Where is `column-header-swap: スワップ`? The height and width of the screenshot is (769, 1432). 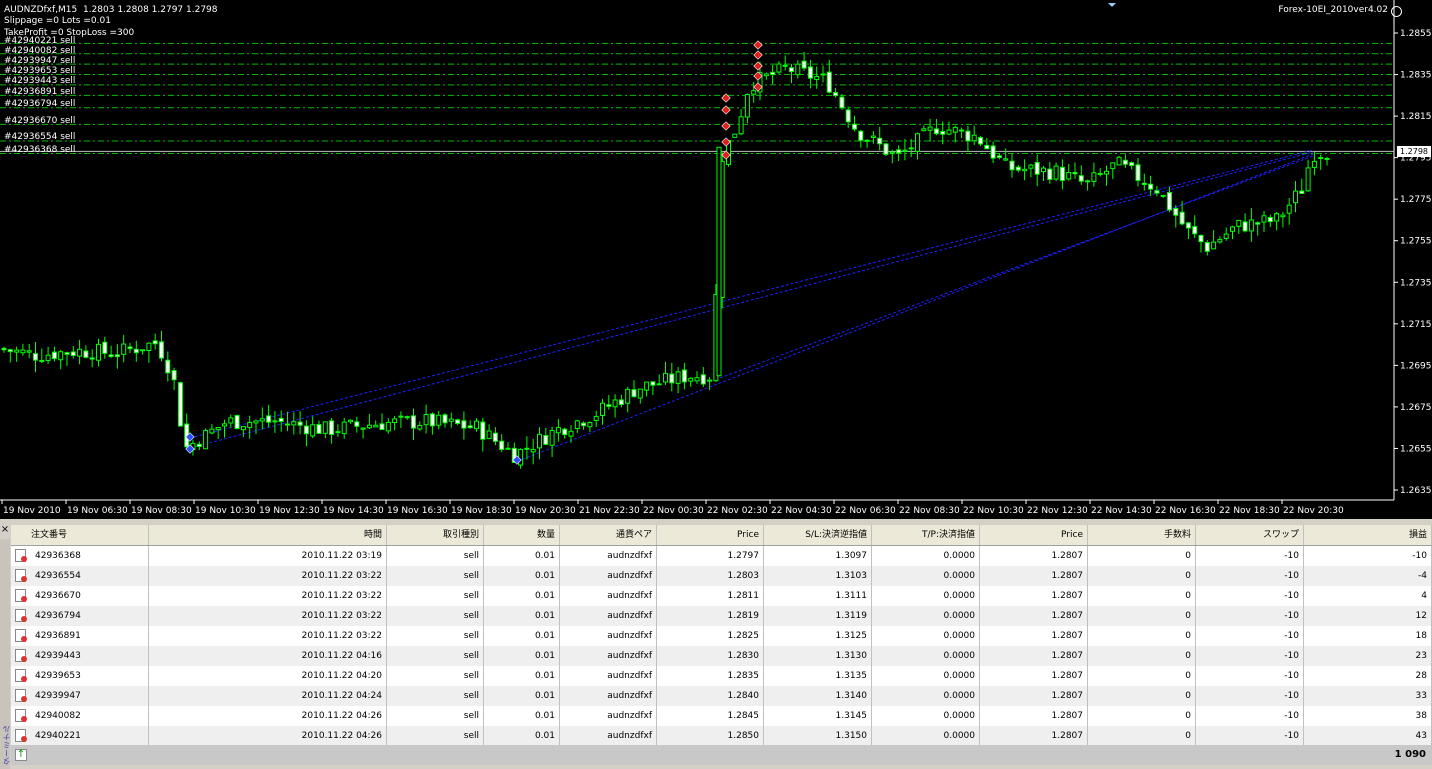 column-header-swap: スワップ is located at coordinates (1250, 535).